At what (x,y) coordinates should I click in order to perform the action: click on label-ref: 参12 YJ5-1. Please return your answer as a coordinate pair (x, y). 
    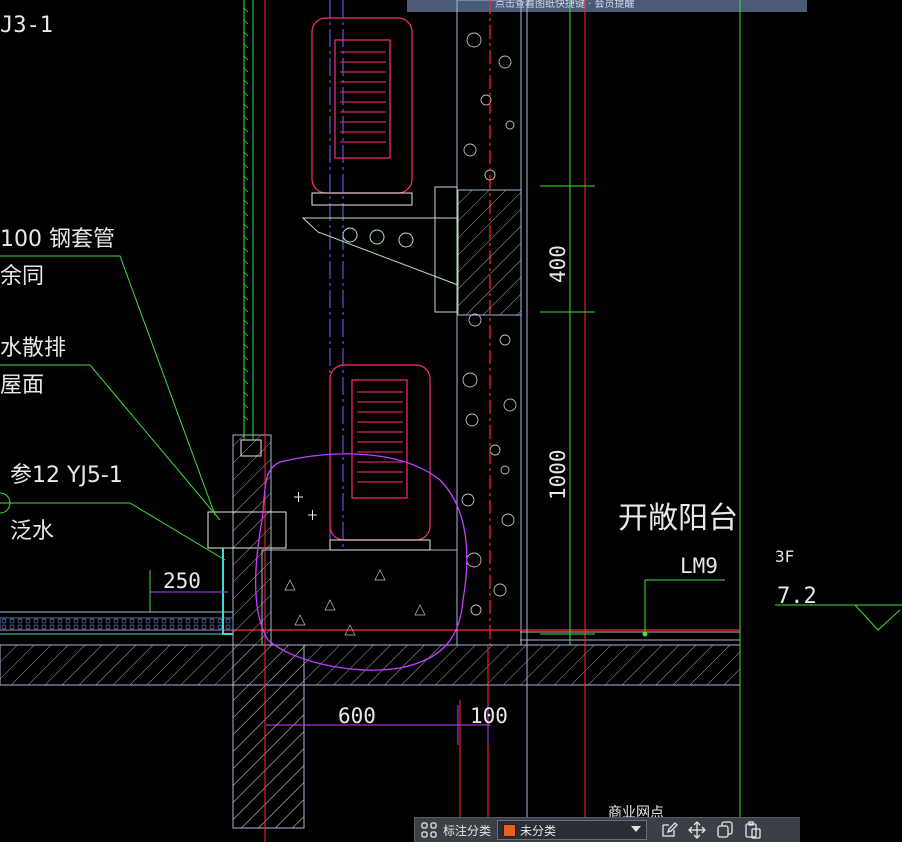
    Looking at the image, I should click on (66, 475).